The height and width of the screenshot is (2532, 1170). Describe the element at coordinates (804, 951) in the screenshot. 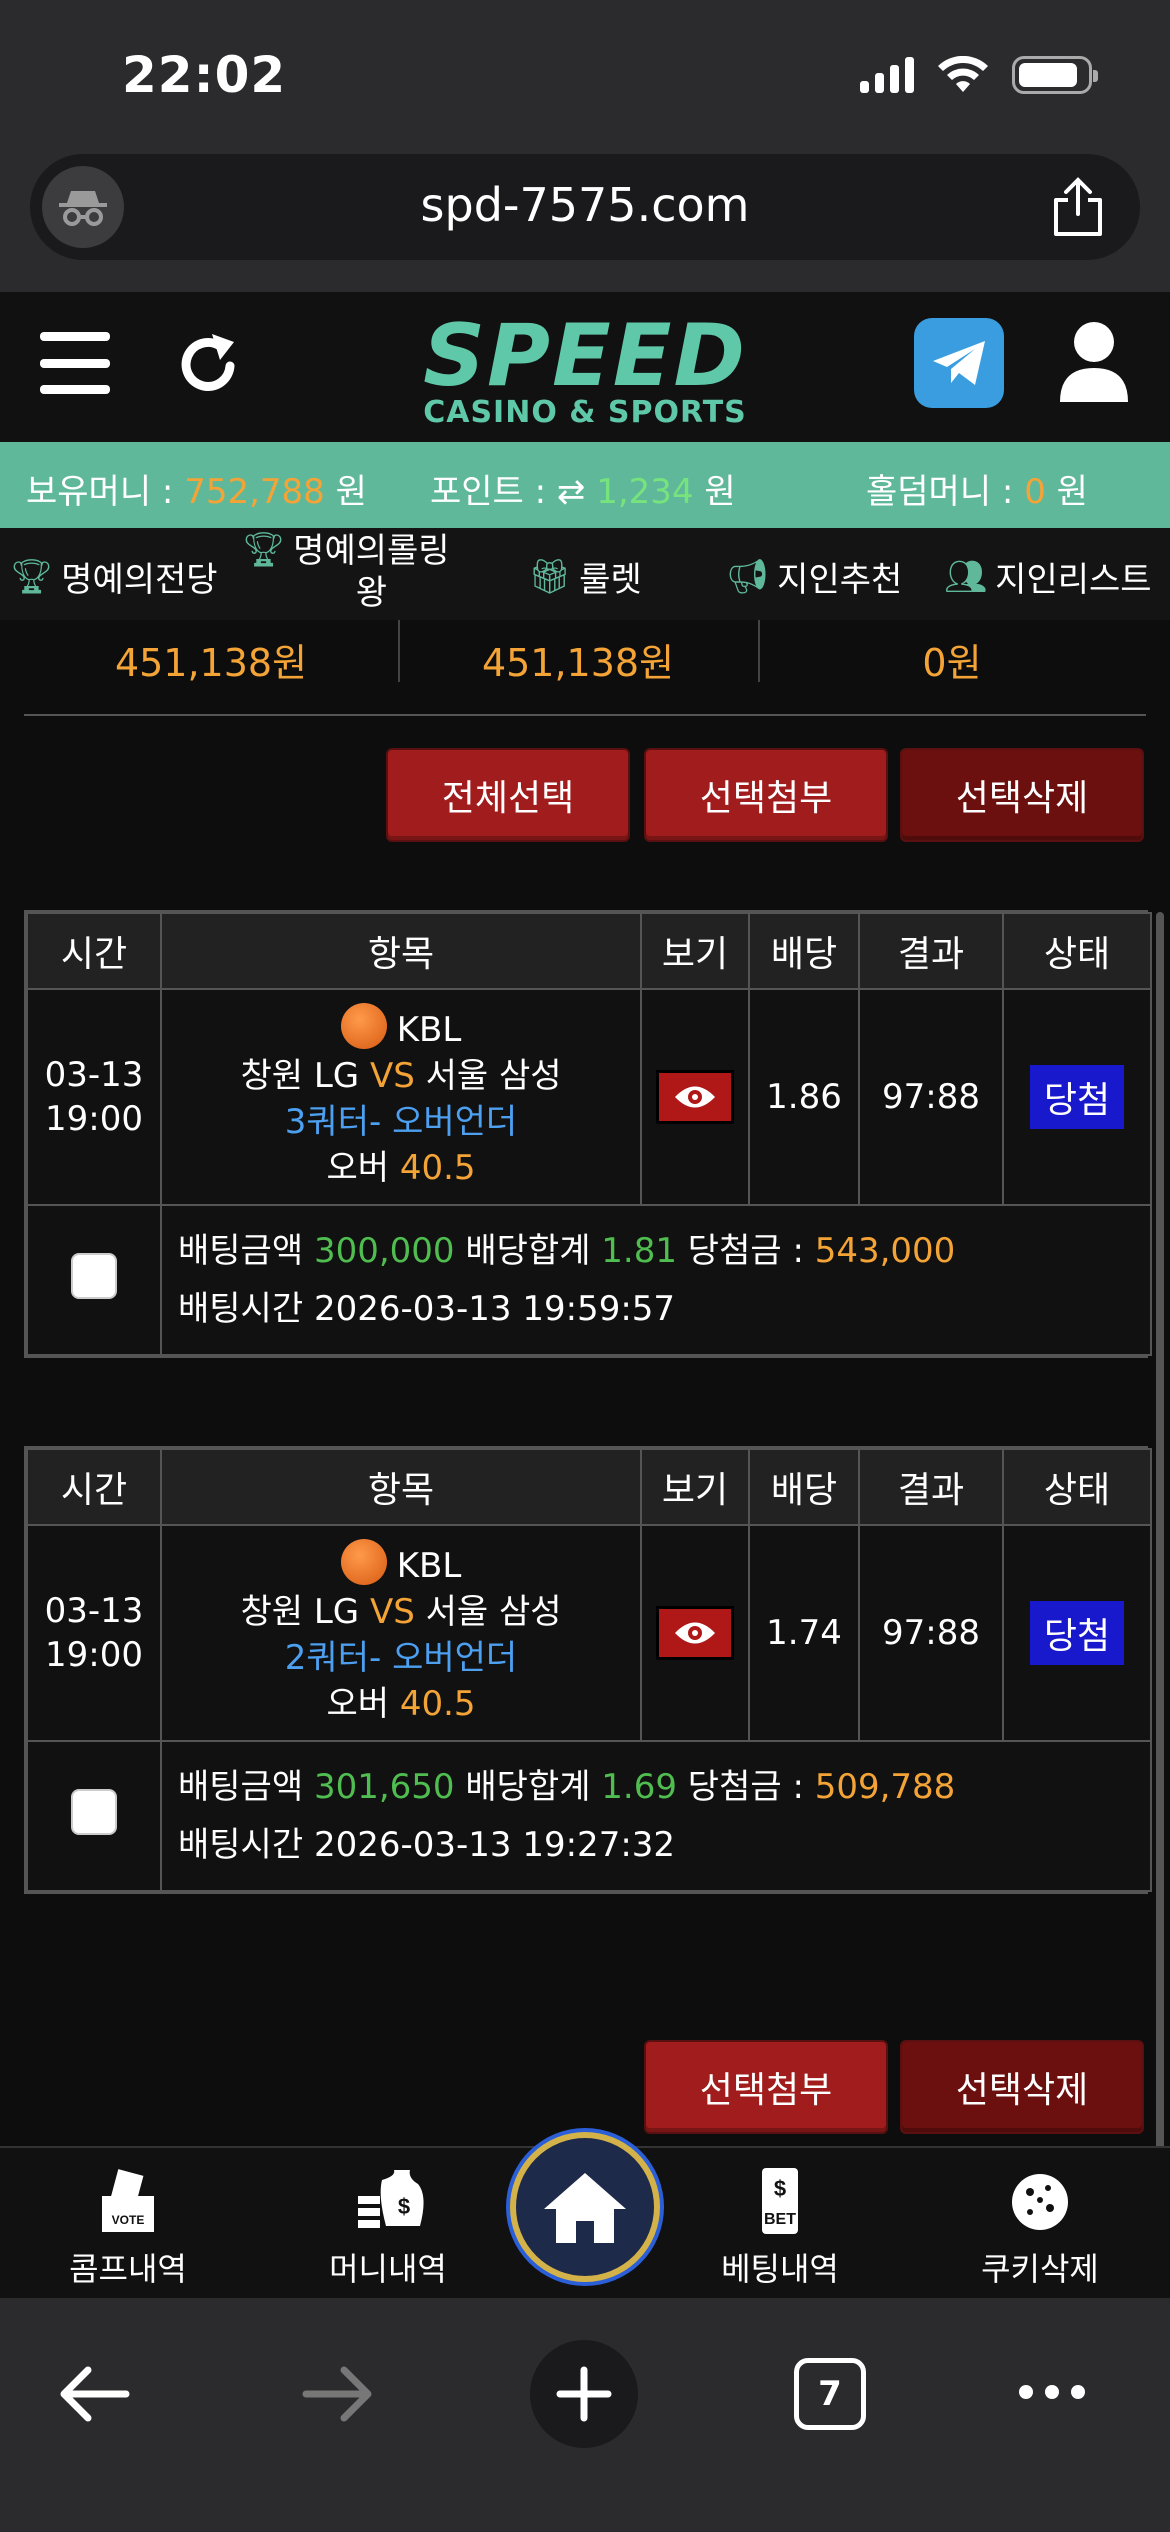

I see `header-odds: 배당` at that location.